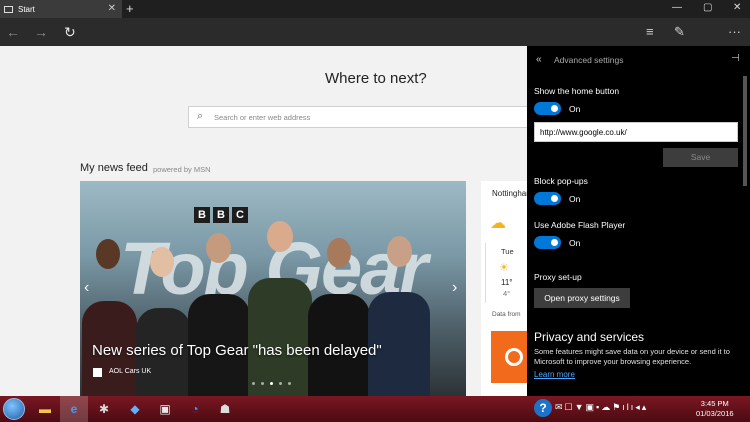 The width and height of the screenshot is (750, 422). Describe the element at coordinates (715, 413) in the screenshot. I see `clock-date: 01/03/2016` at that location.